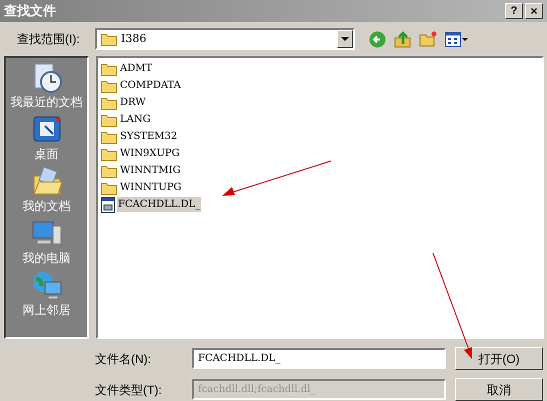  What do you see at coordinates (150, 154) in the screenshot?
I see `file-name: WIN9XUPG` at bounding box center [150, 154].